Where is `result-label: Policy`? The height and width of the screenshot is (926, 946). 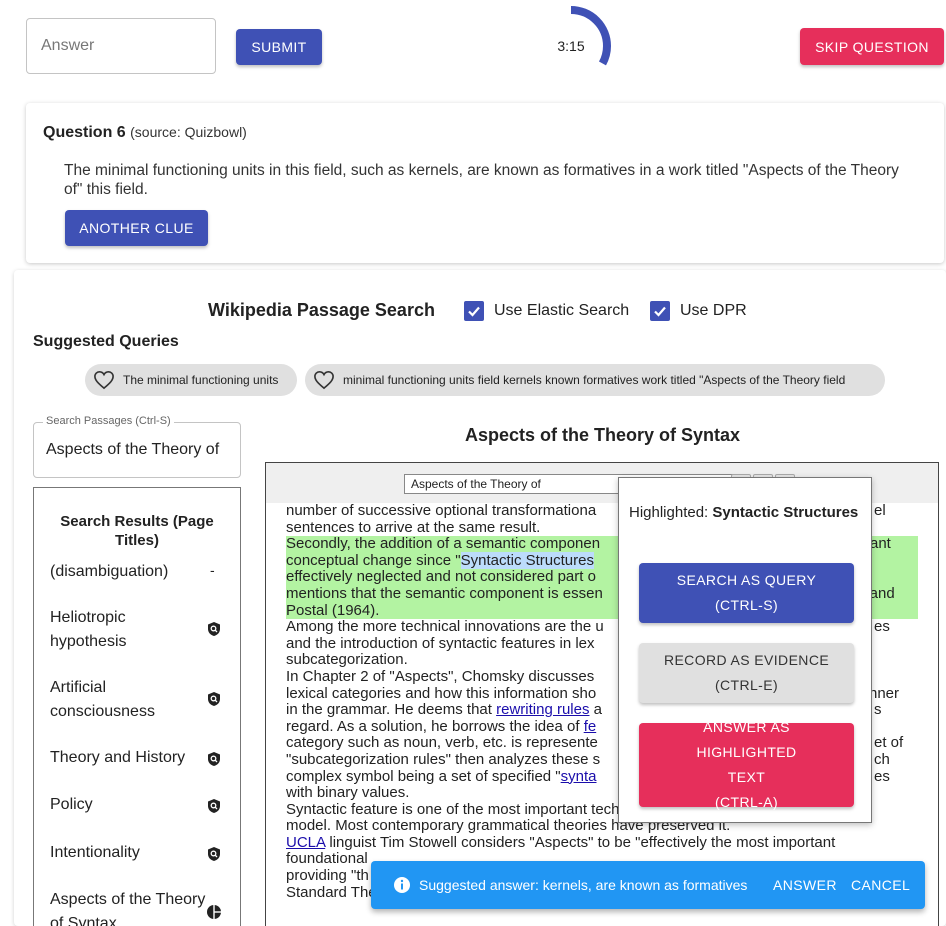 result-label: Policy is located at coordinates (71, 804).